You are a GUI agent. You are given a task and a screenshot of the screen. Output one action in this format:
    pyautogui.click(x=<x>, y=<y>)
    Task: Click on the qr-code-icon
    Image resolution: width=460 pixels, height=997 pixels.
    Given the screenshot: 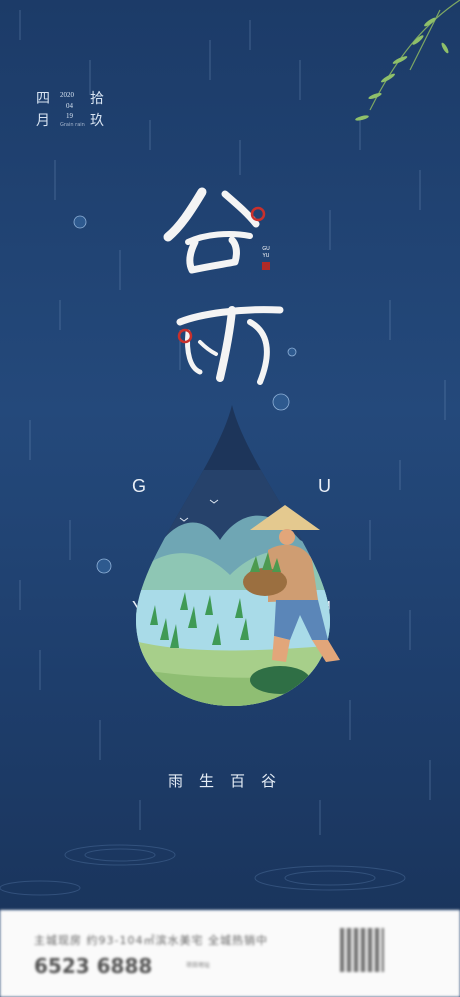 What is the action you would take?
    pyautogui.click(x=362, y=950)
    